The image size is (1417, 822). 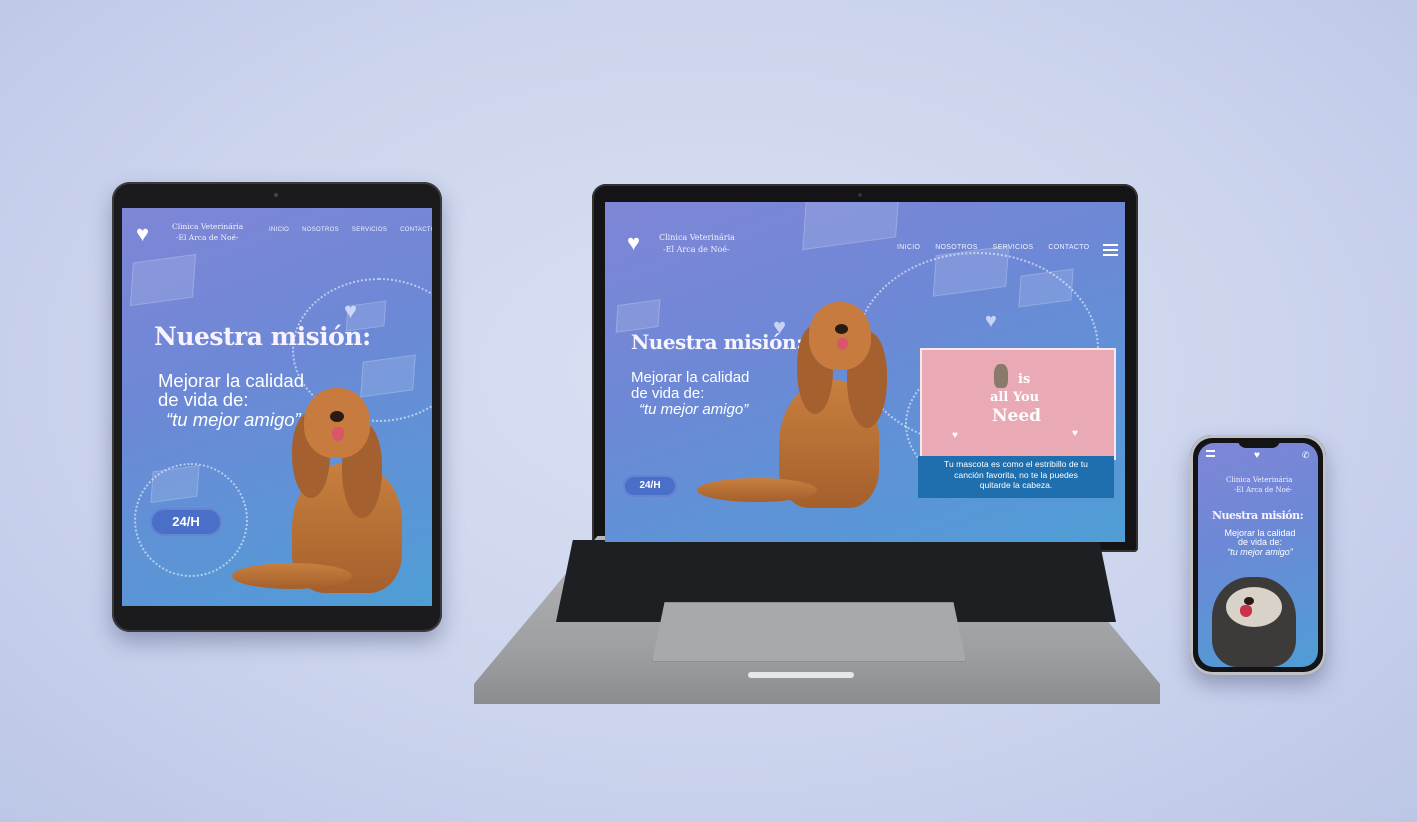 What do you see at coordinates (1017, 416) in the screenshot?
I see `promo-word-3: Need` at bounding box center [1017, 416].